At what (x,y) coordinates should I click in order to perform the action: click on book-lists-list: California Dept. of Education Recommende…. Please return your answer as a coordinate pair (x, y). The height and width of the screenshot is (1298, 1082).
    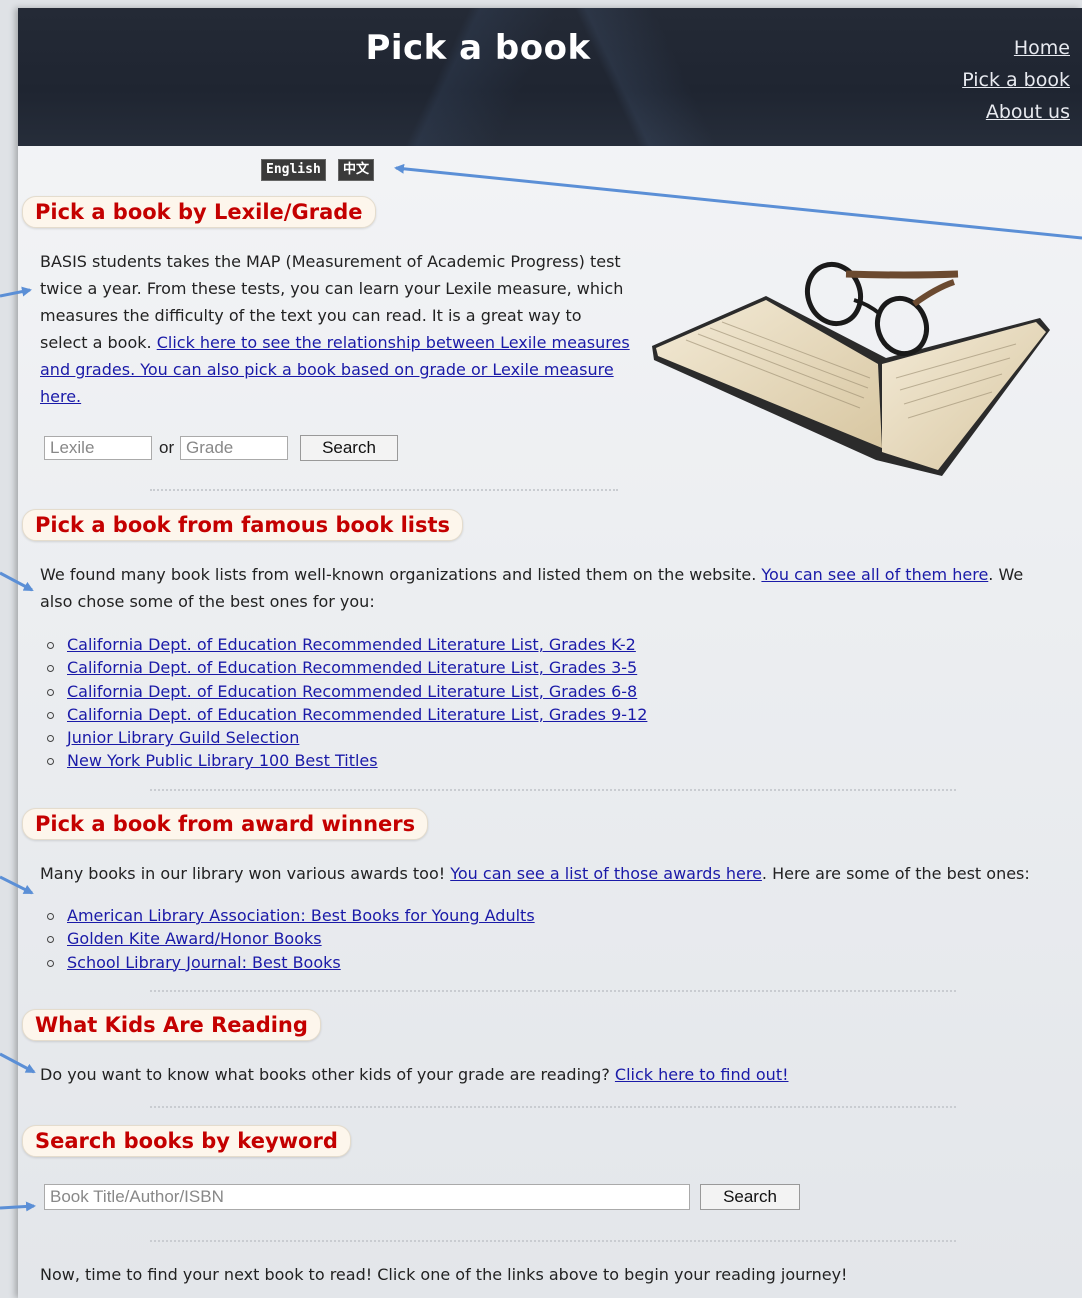
    Looking at the image, I should click on (343, 703).